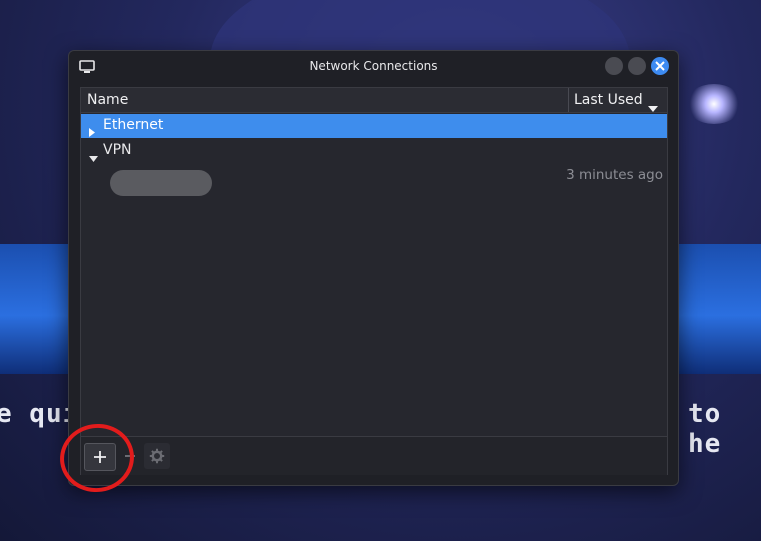  I want to click on close-button, so click(660, 66).